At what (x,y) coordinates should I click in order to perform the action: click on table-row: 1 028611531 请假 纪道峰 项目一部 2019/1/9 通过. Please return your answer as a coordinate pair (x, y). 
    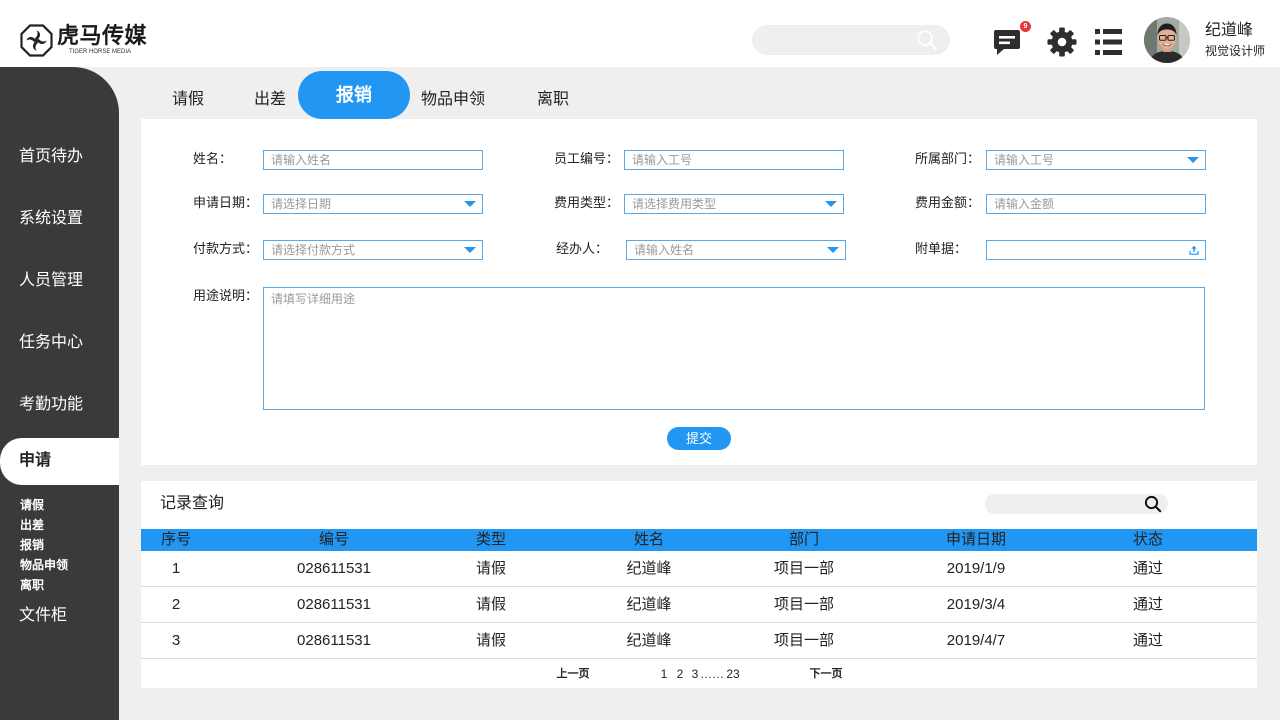
    Looking at the image, I should click on (699, 569).